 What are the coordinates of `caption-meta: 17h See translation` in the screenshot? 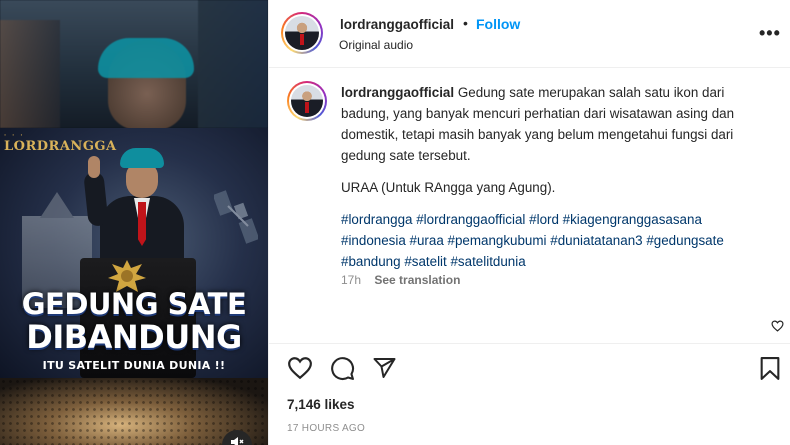 It's located at (400, 280).